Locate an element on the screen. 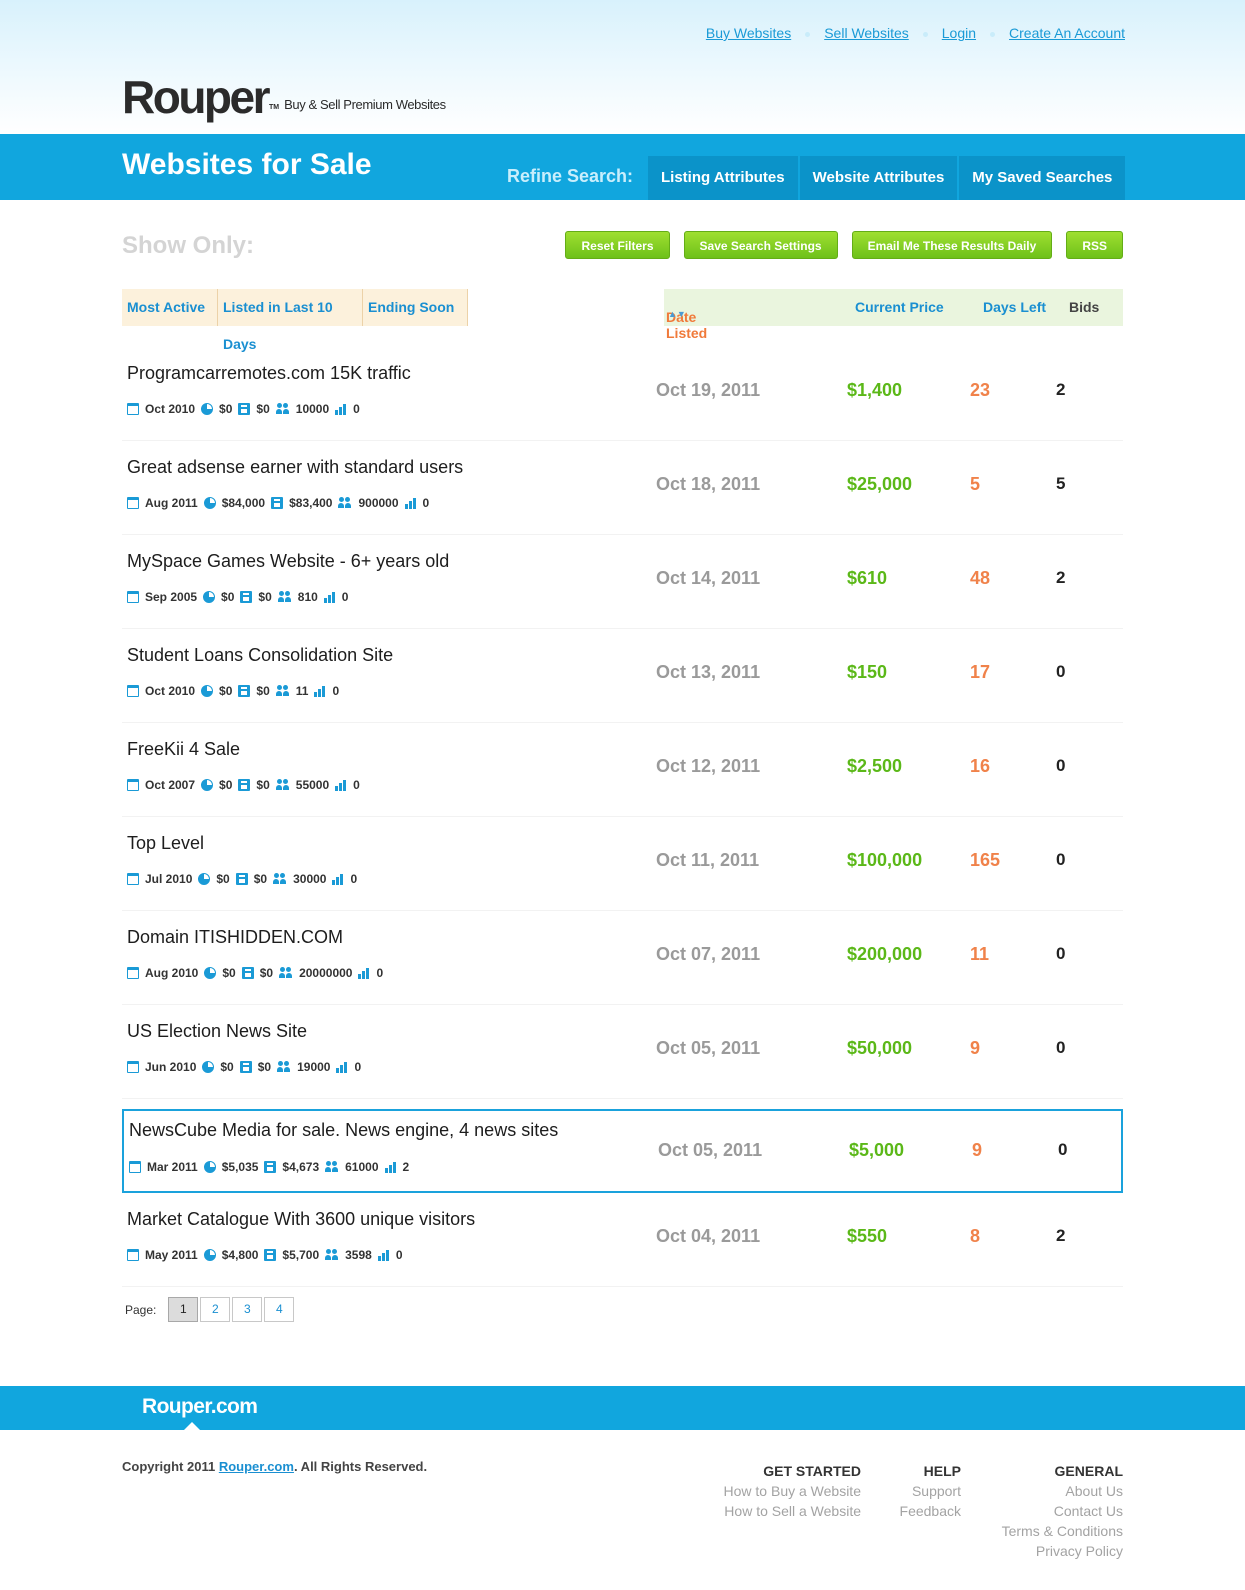  listing-meta: Aug 2010 $0 $0 20000000 0 is located at coordinates (258, 973).